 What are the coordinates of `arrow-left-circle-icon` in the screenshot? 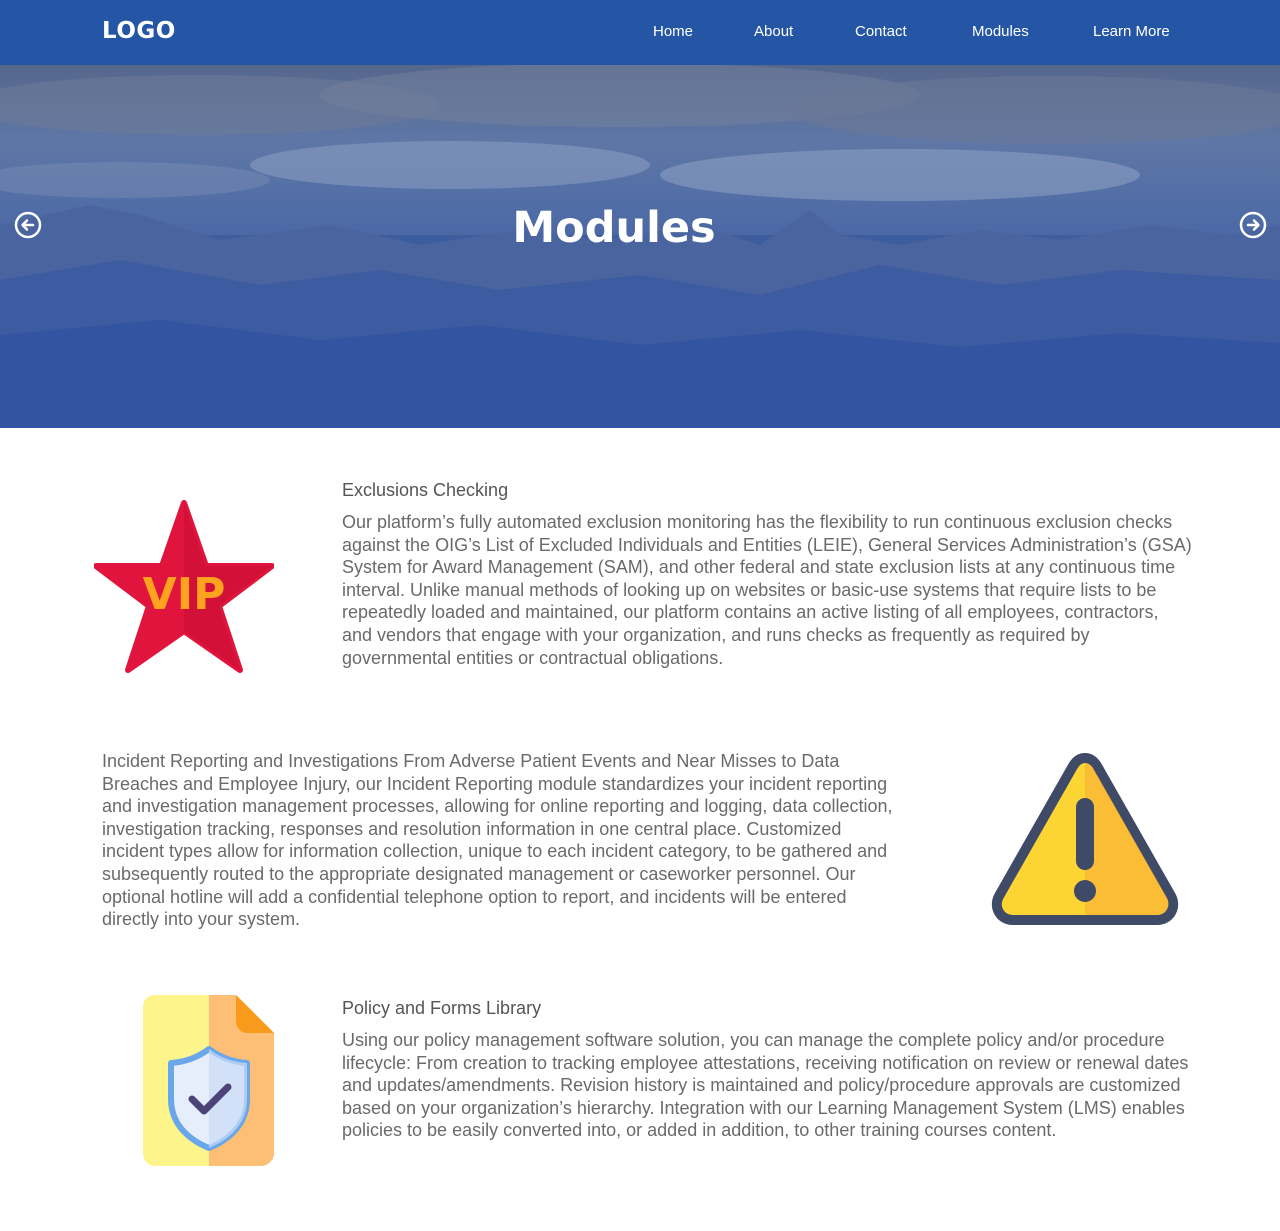 It's located at (28, 225).